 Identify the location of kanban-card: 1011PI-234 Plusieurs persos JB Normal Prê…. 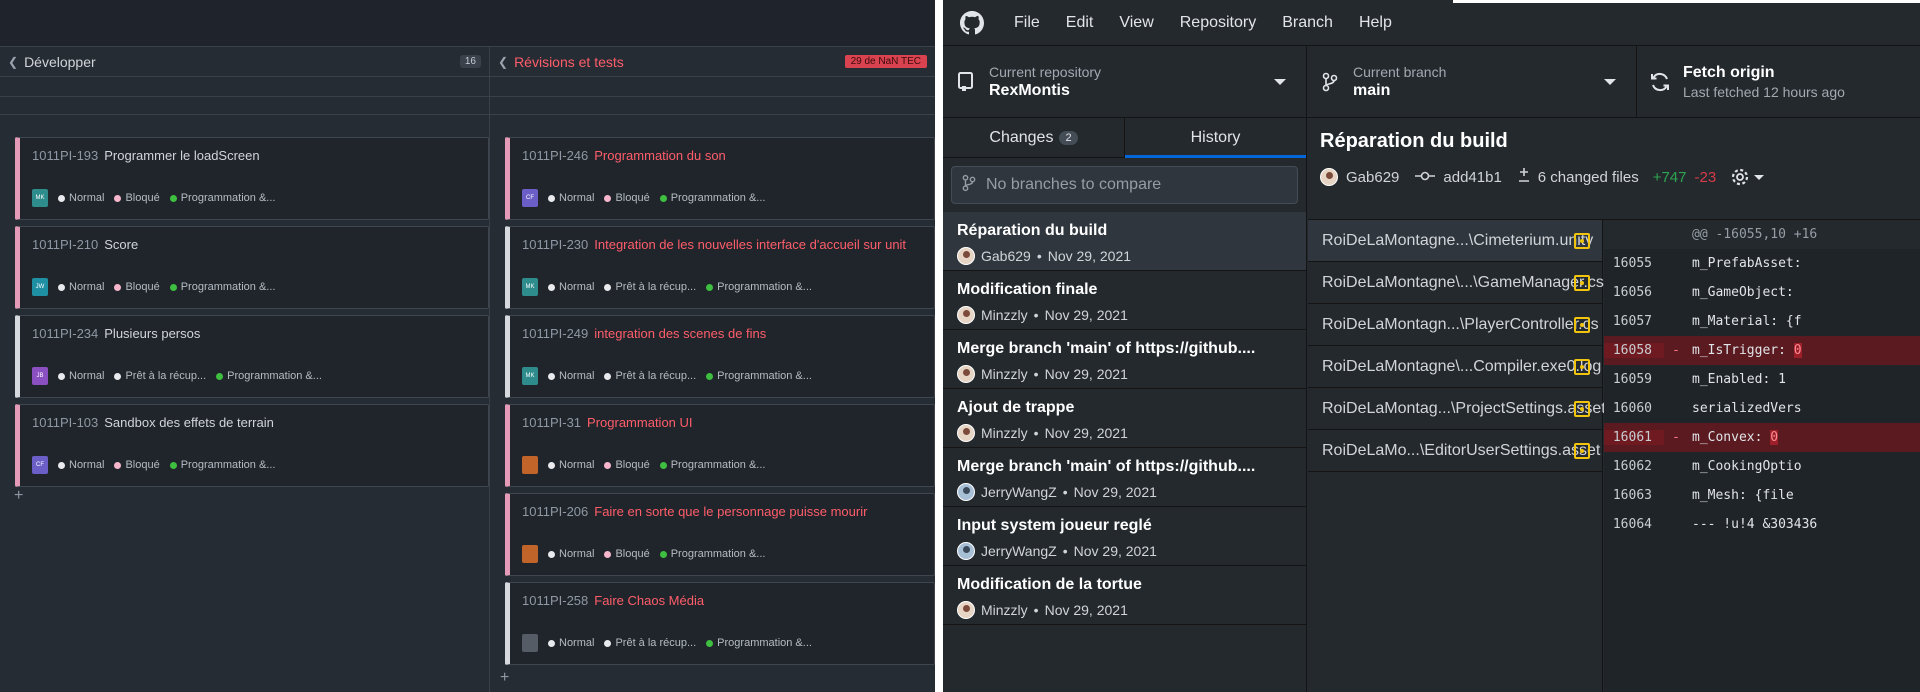
(252, 356).